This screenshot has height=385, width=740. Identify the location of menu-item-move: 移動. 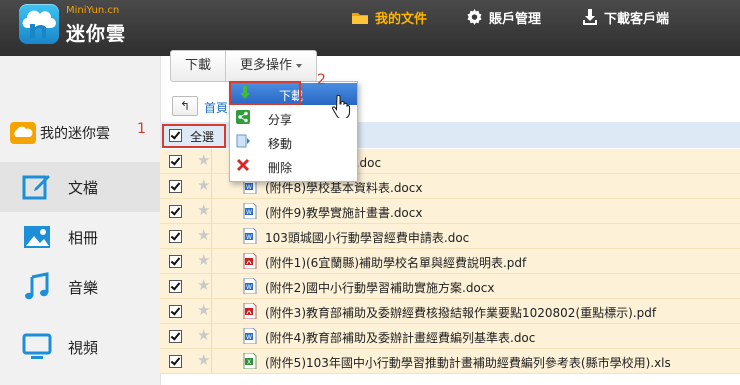
(293, 142).